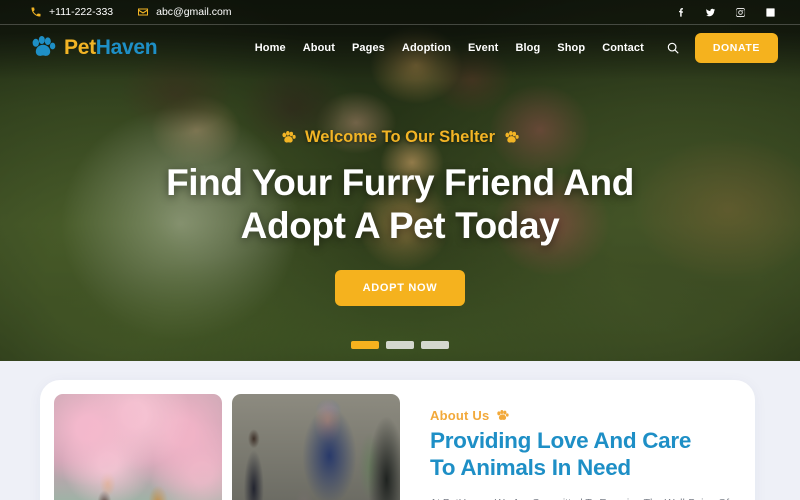 This screenshot has width=800, height=500. What do you see at coordinates (316, 447) in the screenshot?
I see `about-image-woman-holding-joey` at bounding box center [316, 447].